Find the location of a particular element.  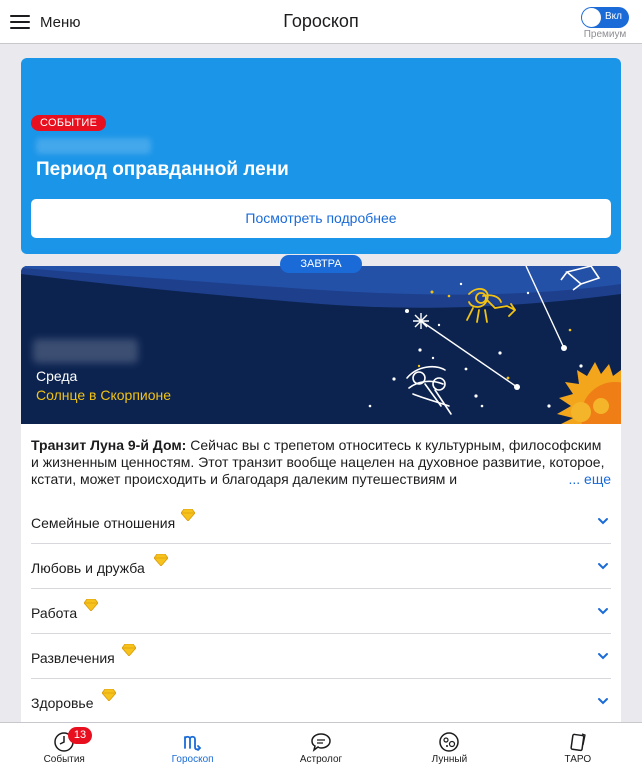

tomorrow-pill: ЗАВТРА is located at coordinates (321, 264).